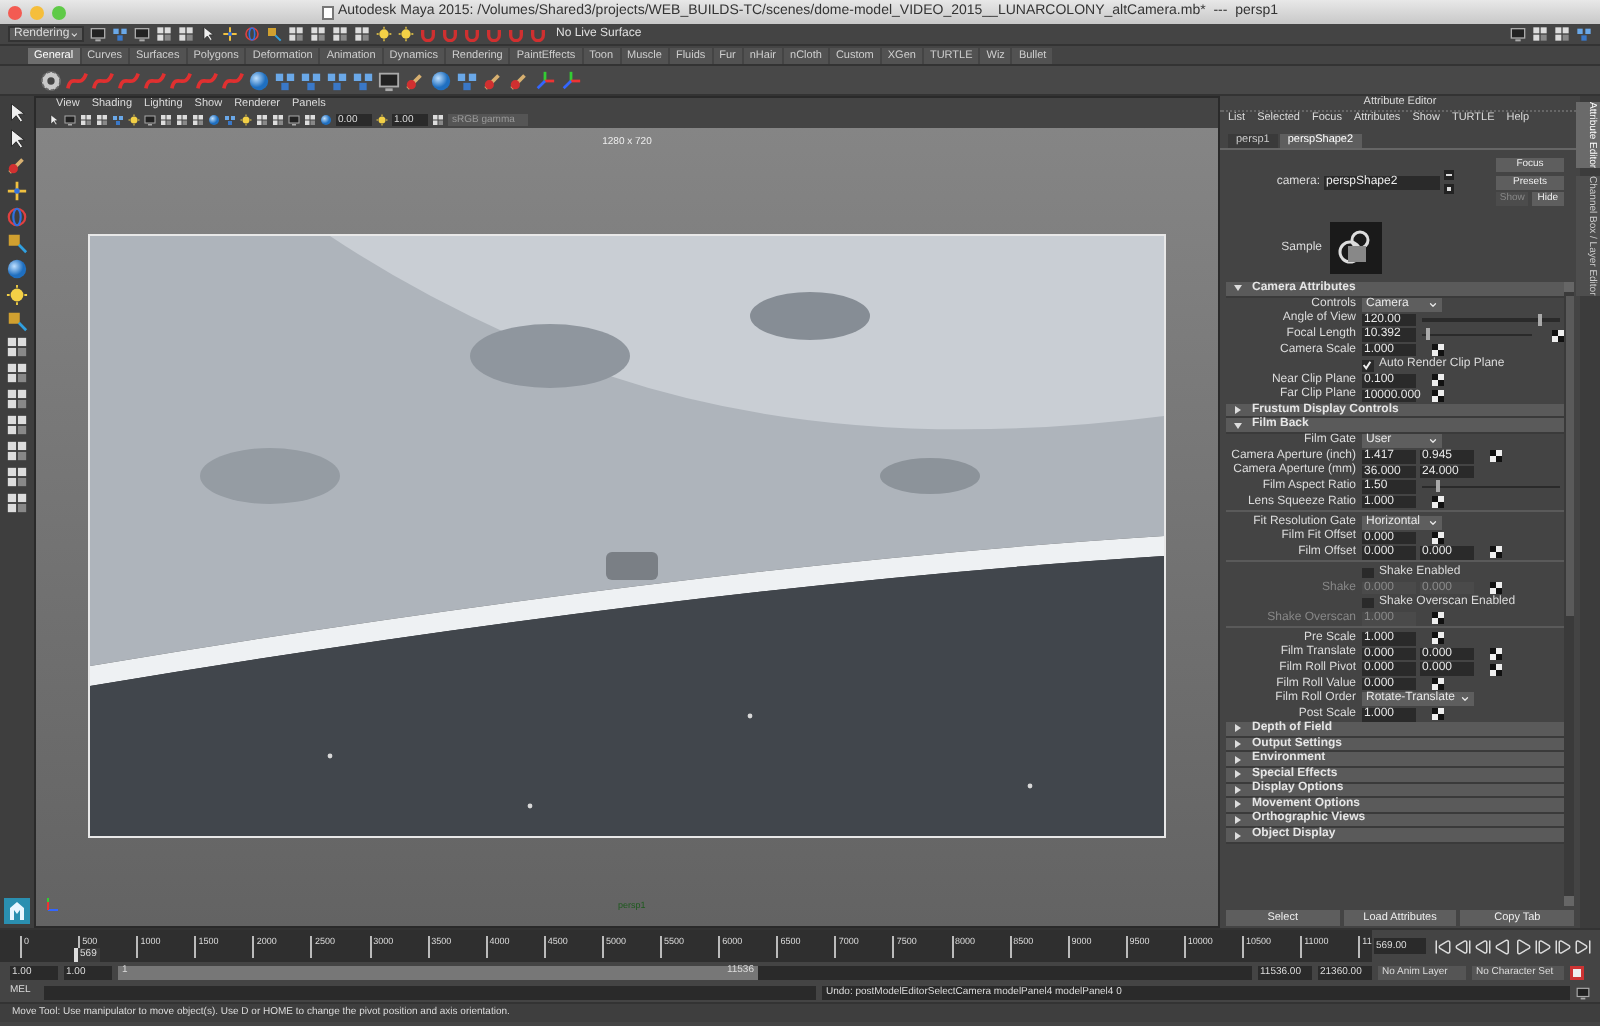  What do you see at coordinates (430, 992) in the screenshot?
I see `command-input` at bounding box center [430, 992].